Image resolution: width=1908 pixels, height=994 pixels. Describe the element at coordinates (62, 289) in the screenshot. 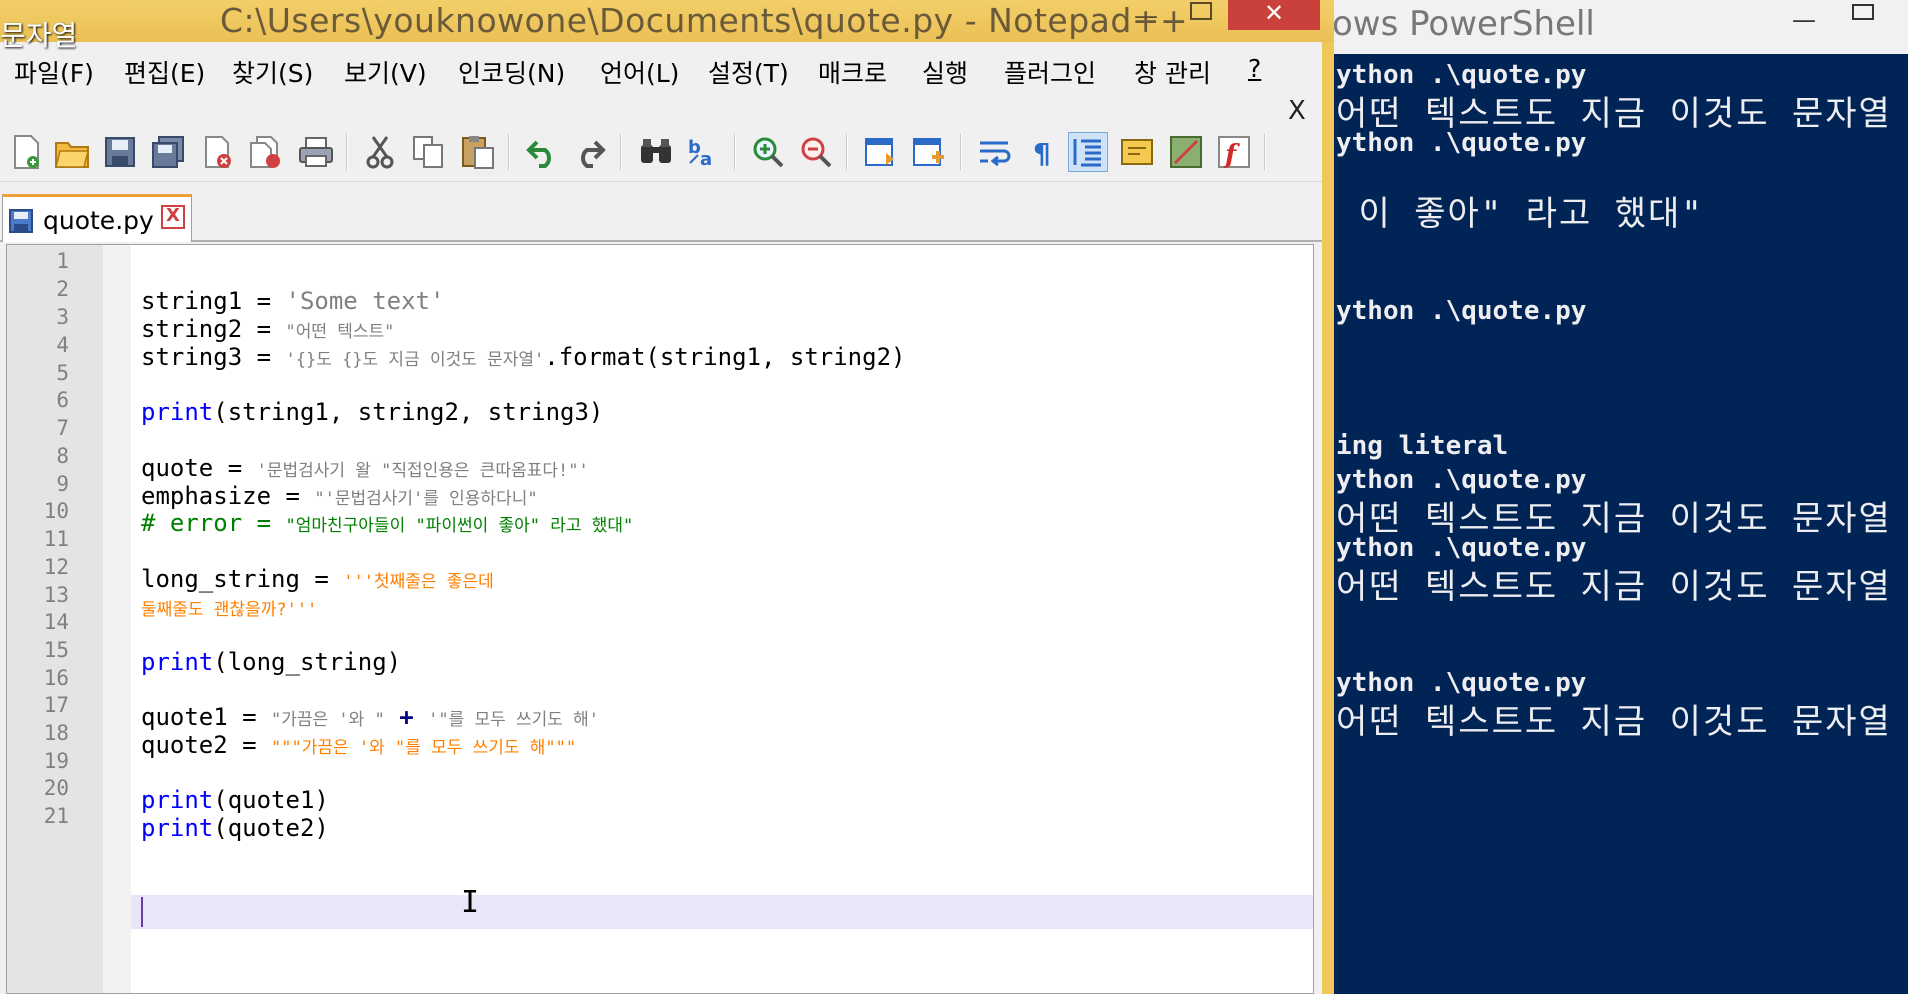

I see `line-number: 2` at that location.